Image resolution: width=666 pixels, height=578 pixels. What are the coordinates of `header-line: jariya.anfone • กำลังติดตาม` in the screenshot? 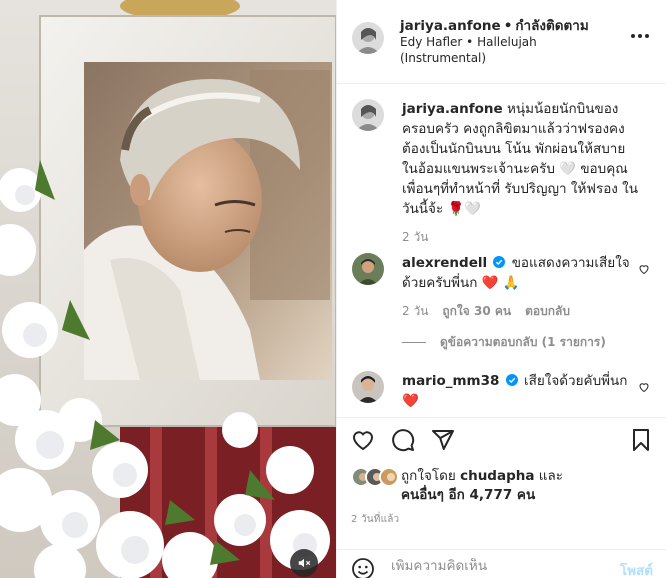 It's located at (494, 25).